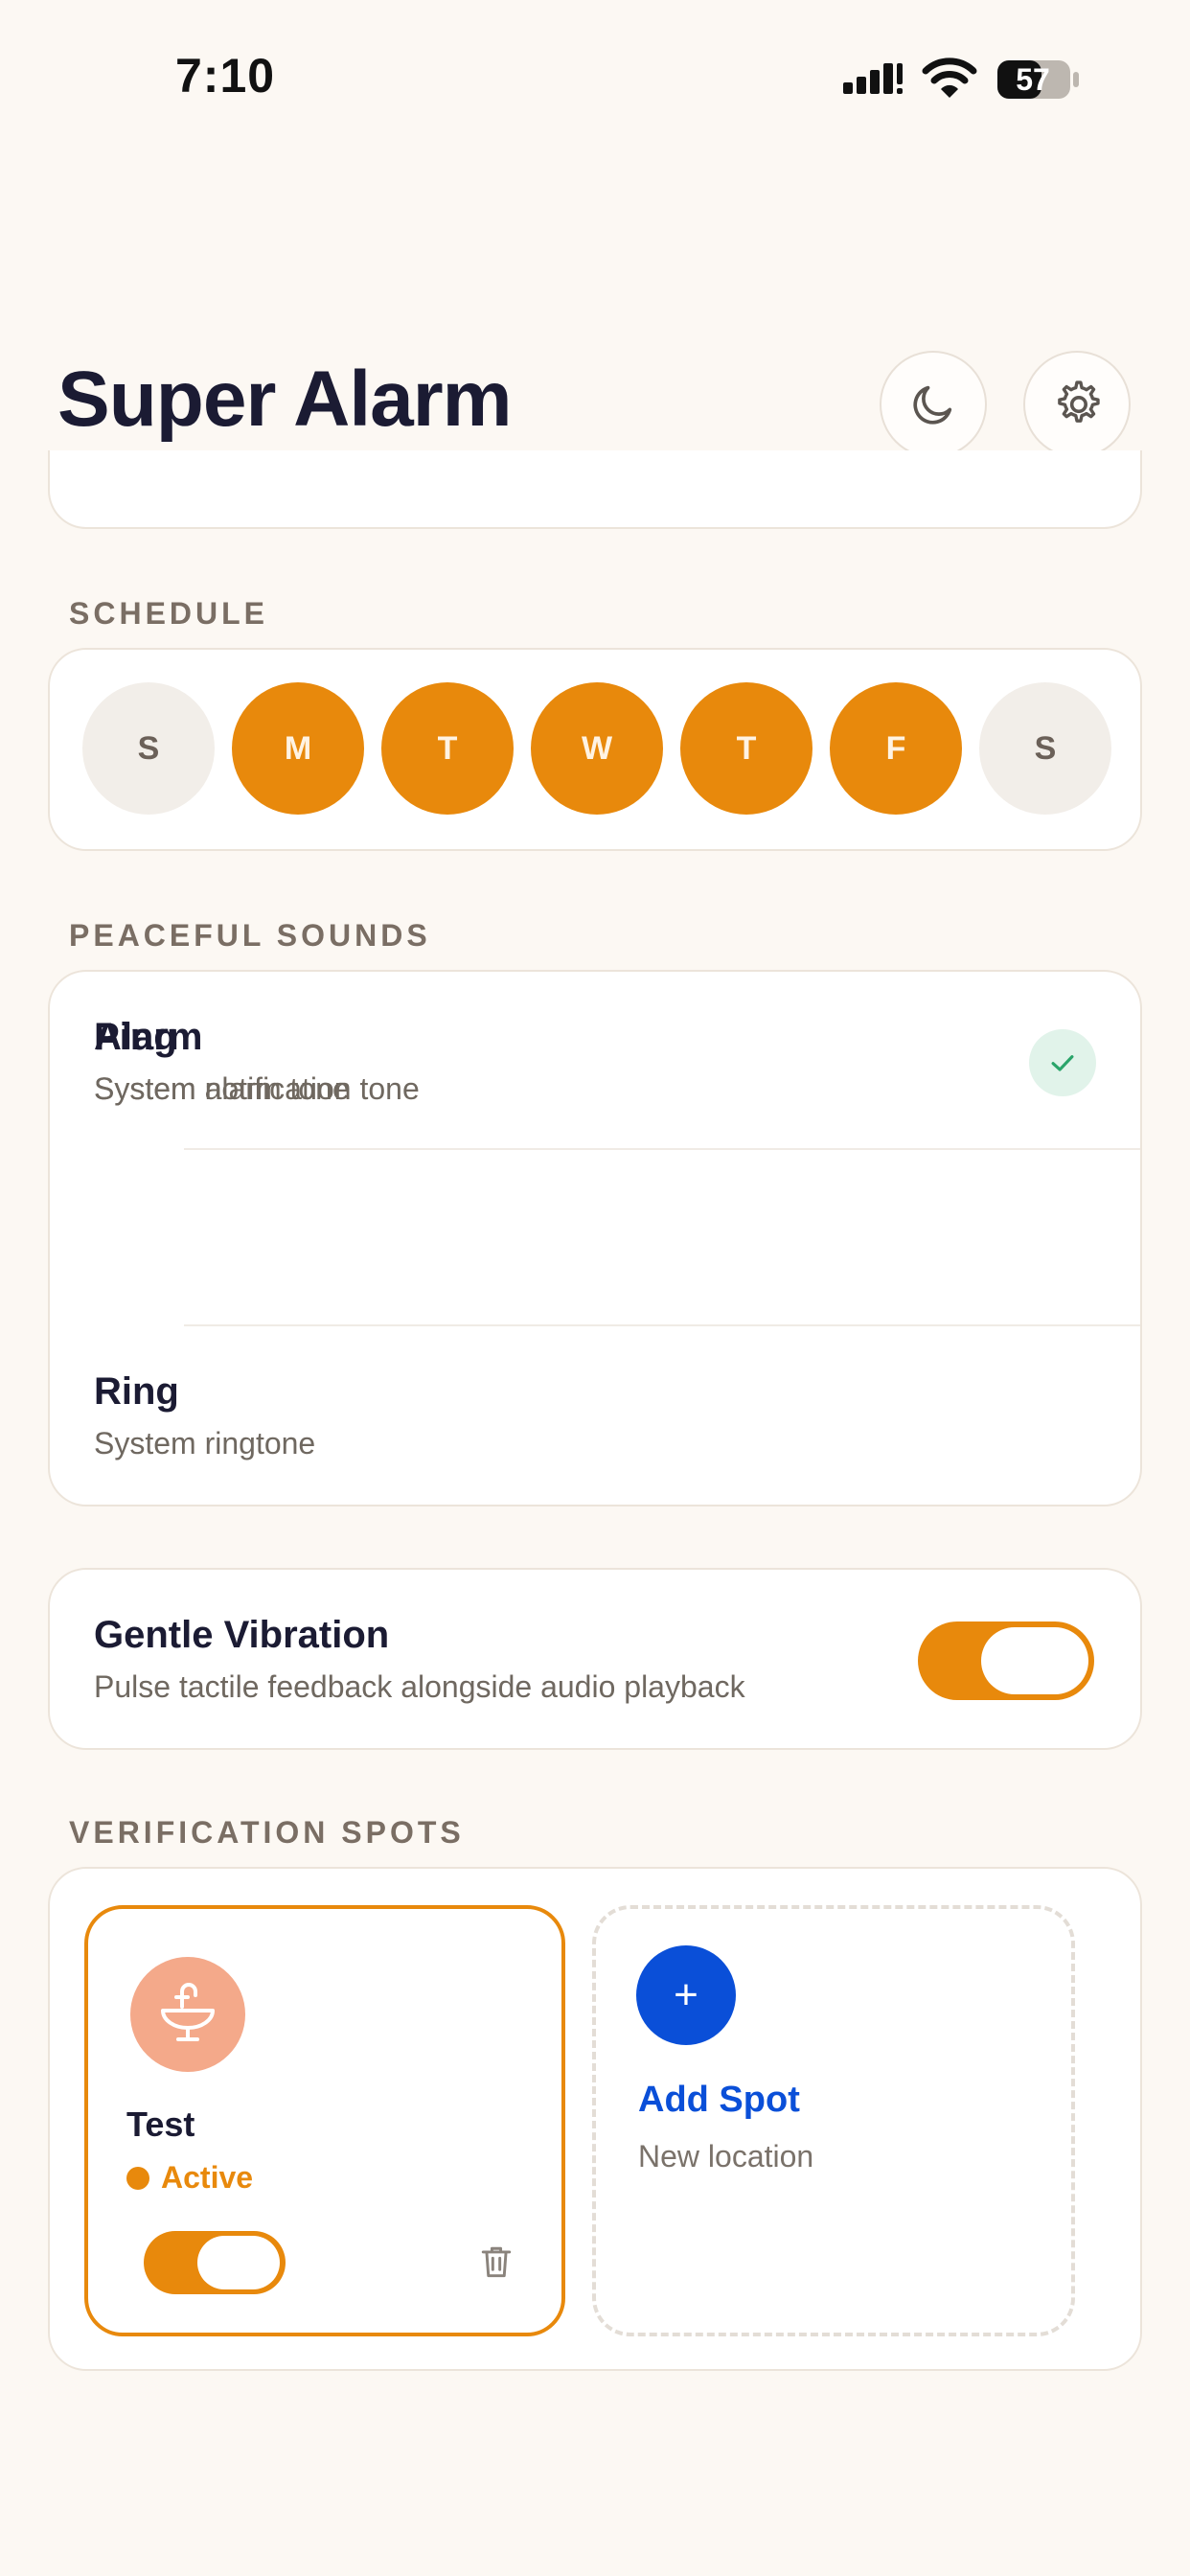 The width and height of the screenshot is (1190, 2576). I want to click on sink-icon, so click(187, 2014).